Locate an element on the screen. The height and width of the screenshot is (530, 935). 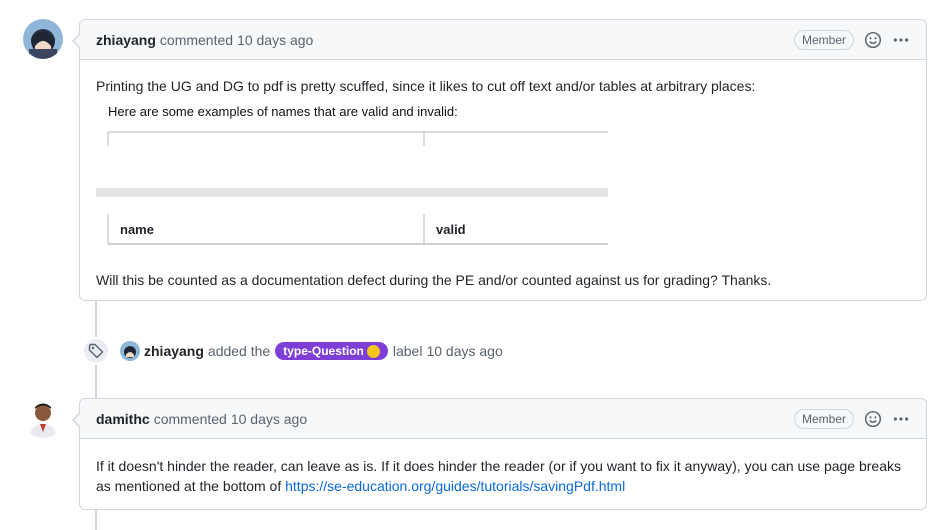
comment-author: damithc is located at coordinates (123, 419).